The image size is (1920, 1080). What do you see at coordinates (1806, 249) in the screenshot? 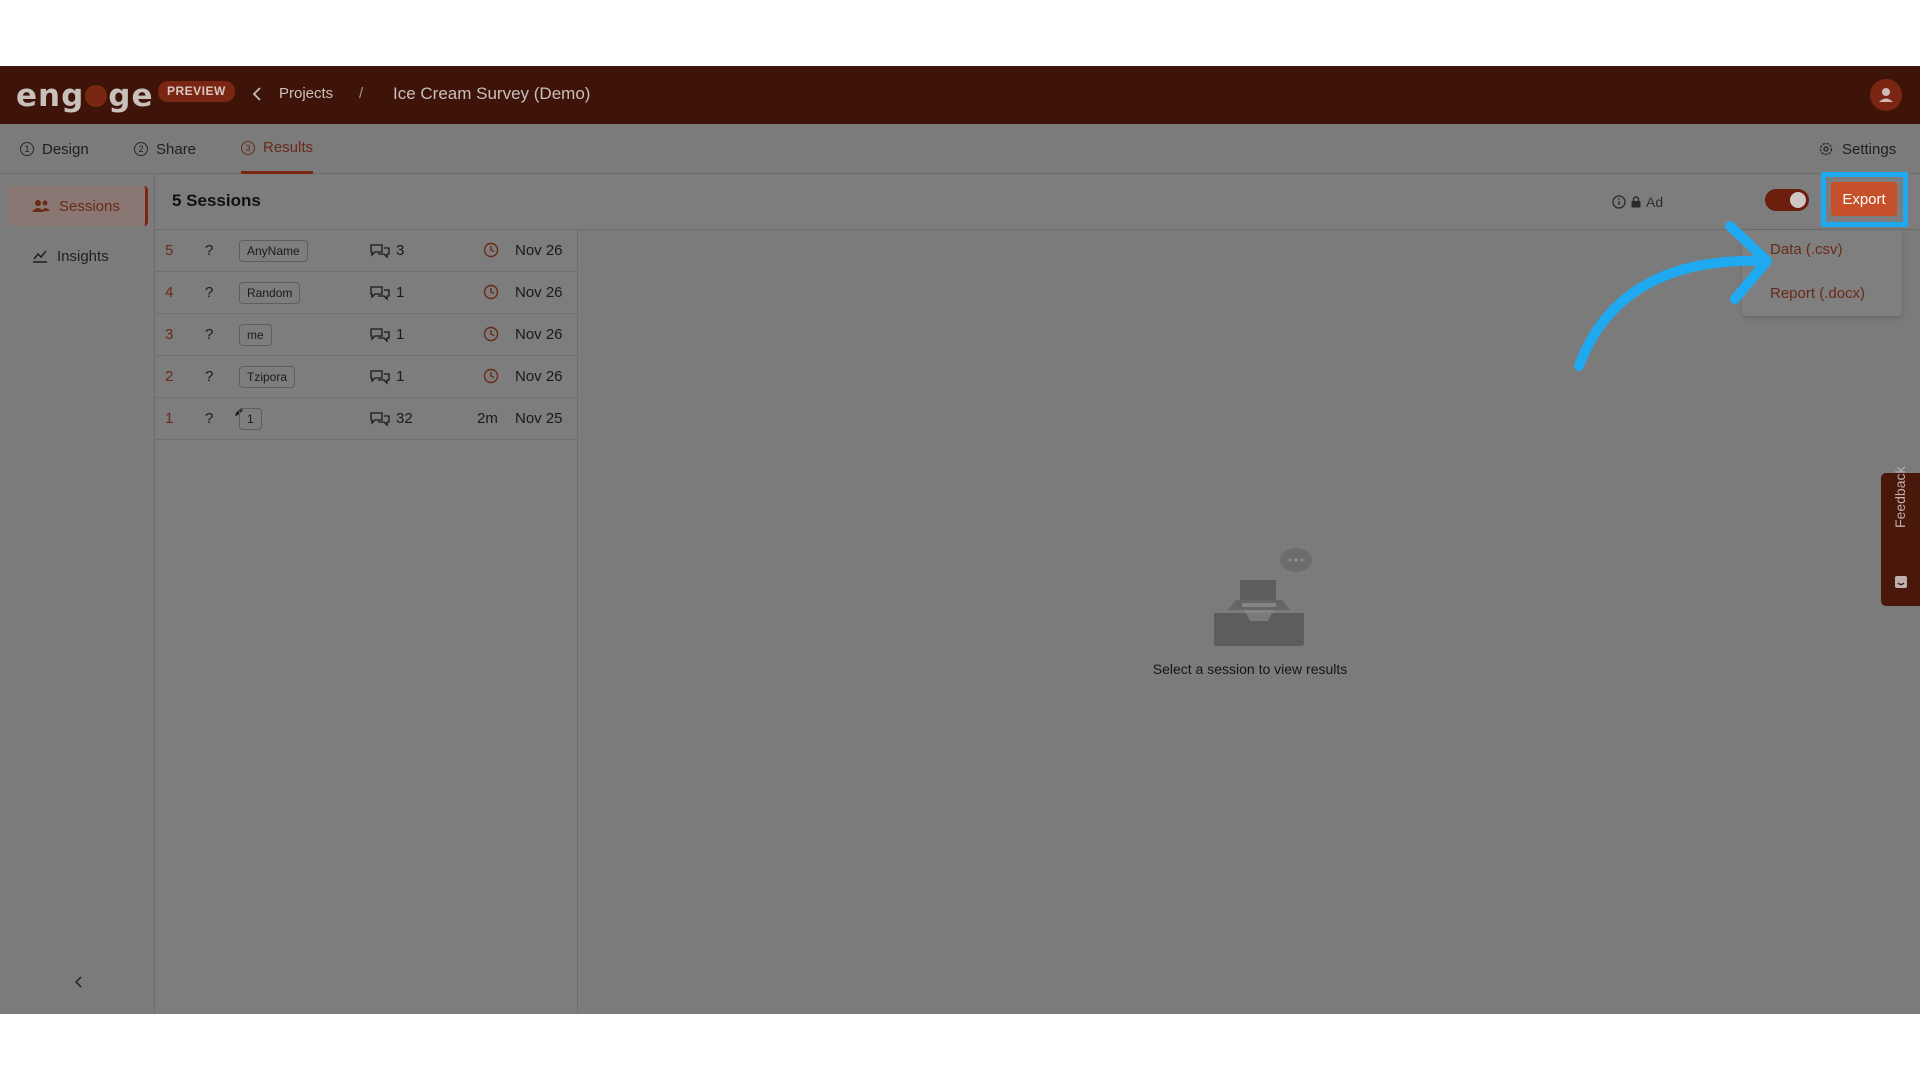
I see `export-csv-option: Data (.csv)` at bounding box center [1806, 249].